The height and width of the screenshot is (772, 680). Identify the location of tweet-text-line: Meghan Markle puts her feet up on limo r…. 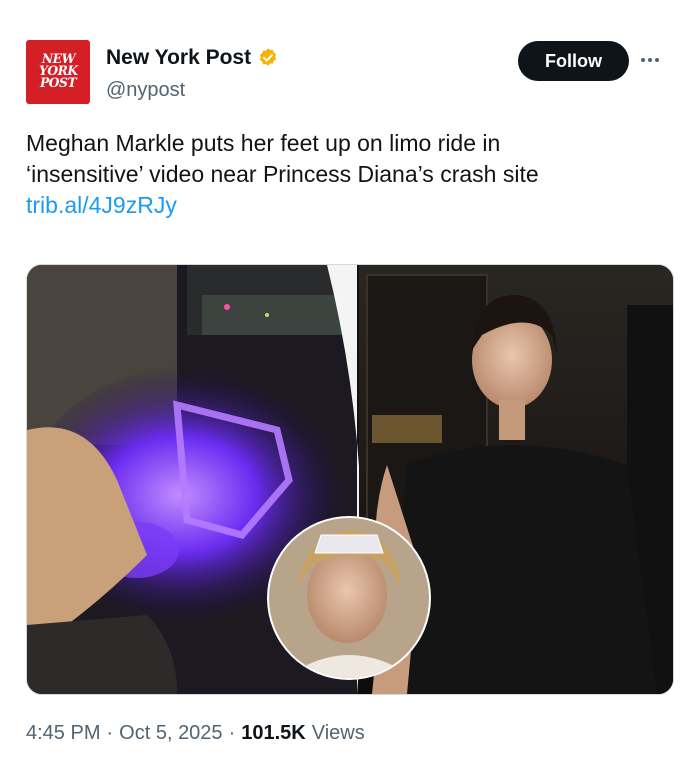
(263, 143).